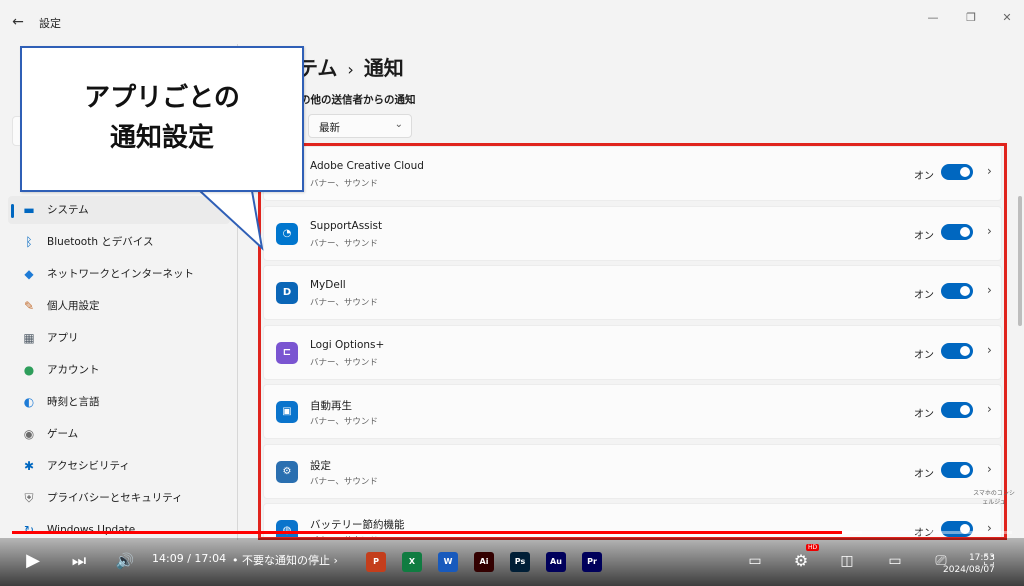 The width and height of the screenshot is (1024, 586). What do you see at coordinates (376, 562) in the screenshot?
I see `powerpoint-icon: P` at bounding box center [376, 562].